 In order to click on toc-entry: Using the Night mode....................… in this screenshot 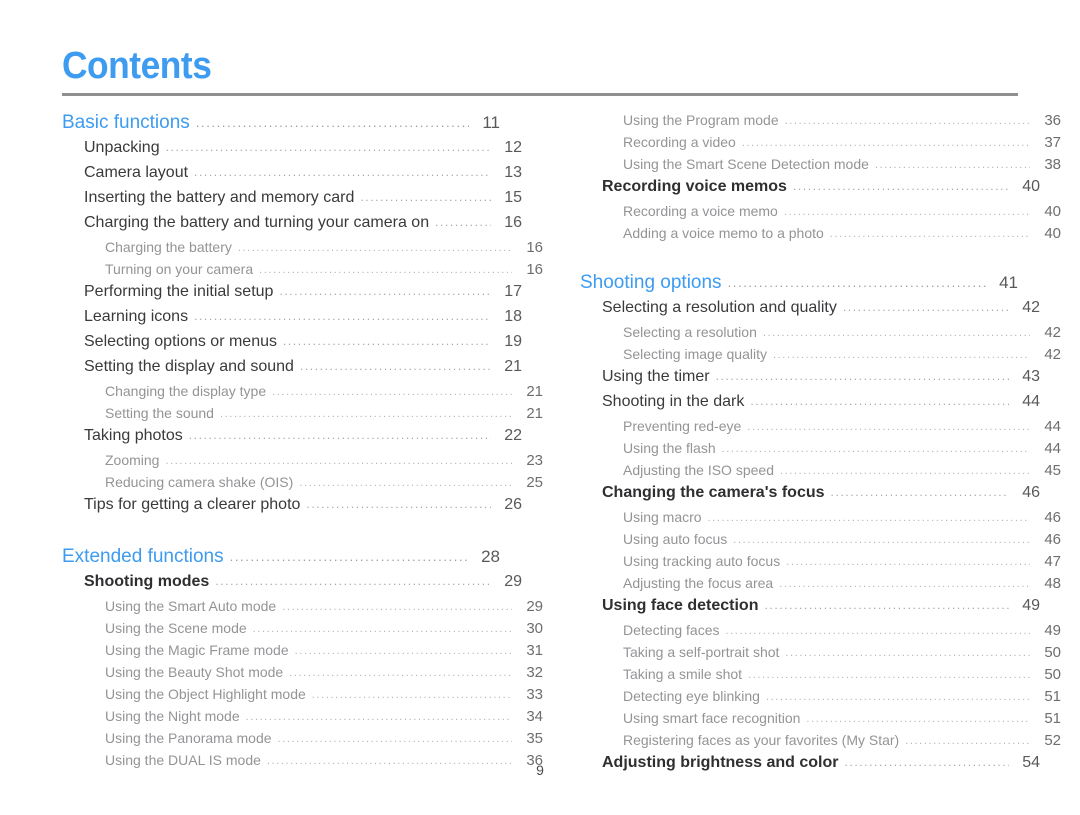, I will do `click(302, 719)`.